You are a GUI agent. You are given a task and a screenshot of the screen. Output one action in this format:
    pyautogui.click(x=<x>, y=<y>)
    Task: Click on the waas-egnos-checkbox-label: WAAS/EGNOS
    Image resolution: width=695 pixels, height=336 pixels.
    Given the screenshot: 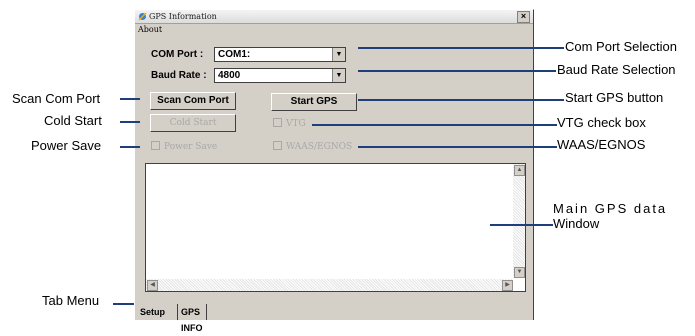 What is the action you would take?
    pyautogui.click(x=319, y=147)
    